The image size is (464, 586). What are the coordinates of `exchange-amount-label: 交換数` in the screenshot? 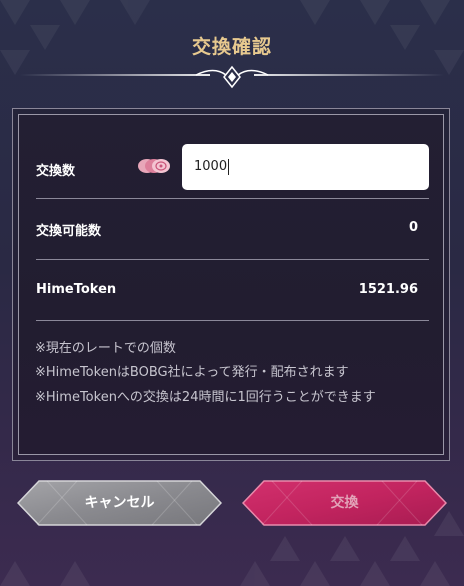 It's located at (56, 171).